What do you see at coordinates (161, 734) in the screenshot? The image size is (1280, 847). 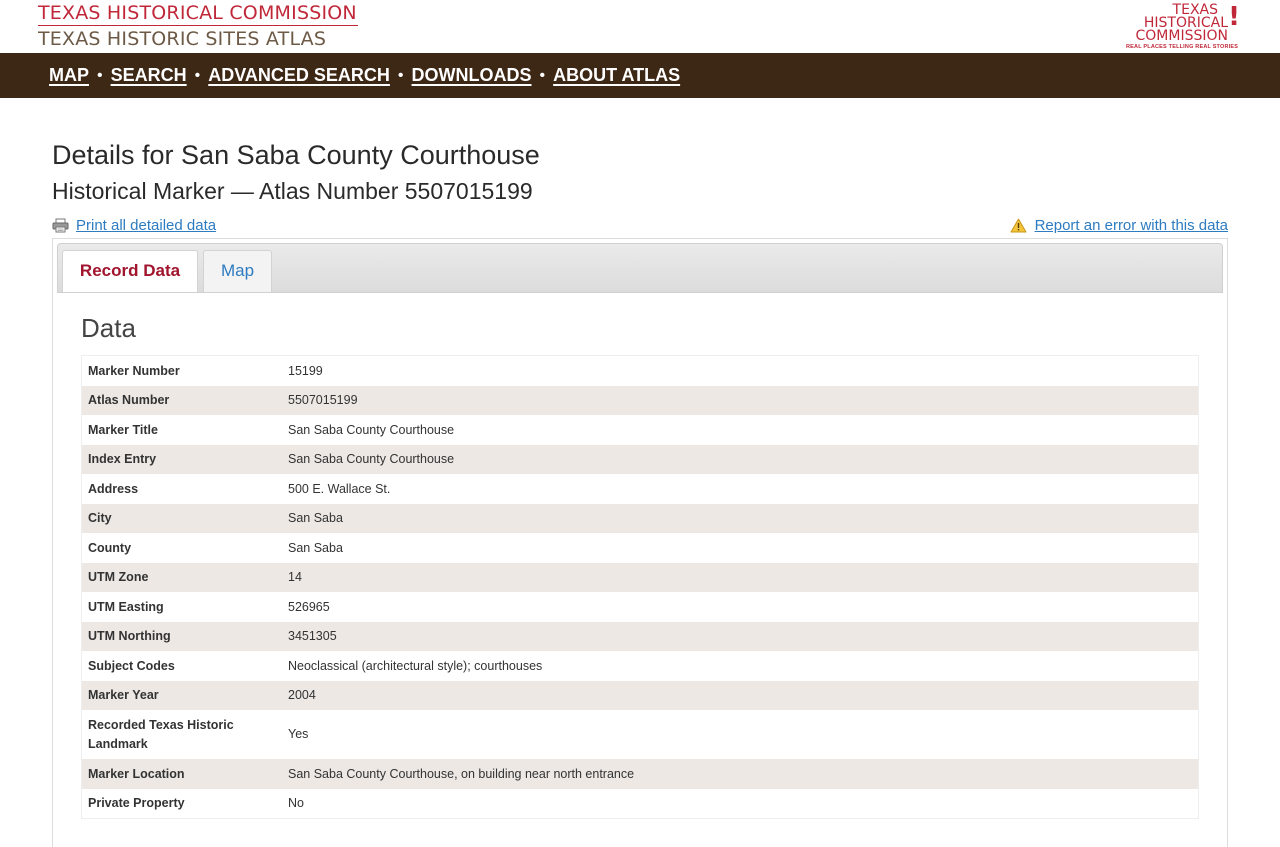 I see `row-label: Recorded Texas Historic Landmark` at bounding box center [161, 734].